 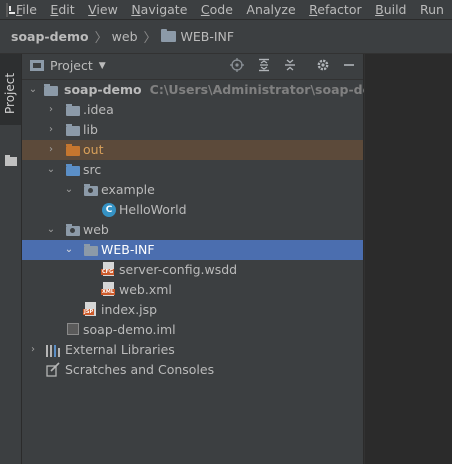 What do you see at coordinates (192, 110) in the screenshot?
I see `tree-node-idea: › .idea` at bounding box center [192, 110].